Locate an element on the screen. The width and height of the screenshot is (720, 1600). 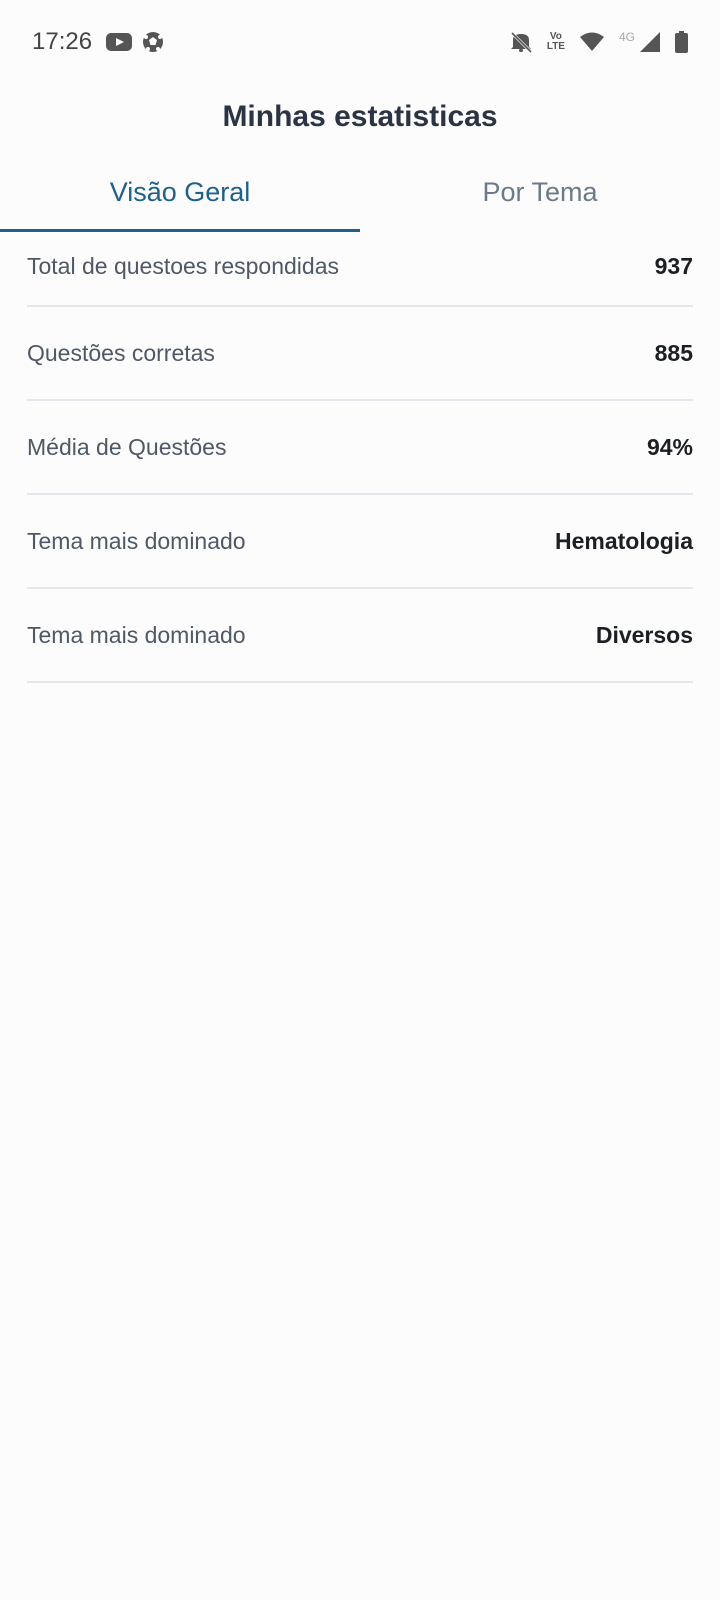
volte-bottom-label: LTE is located at coordinates (555, 46).